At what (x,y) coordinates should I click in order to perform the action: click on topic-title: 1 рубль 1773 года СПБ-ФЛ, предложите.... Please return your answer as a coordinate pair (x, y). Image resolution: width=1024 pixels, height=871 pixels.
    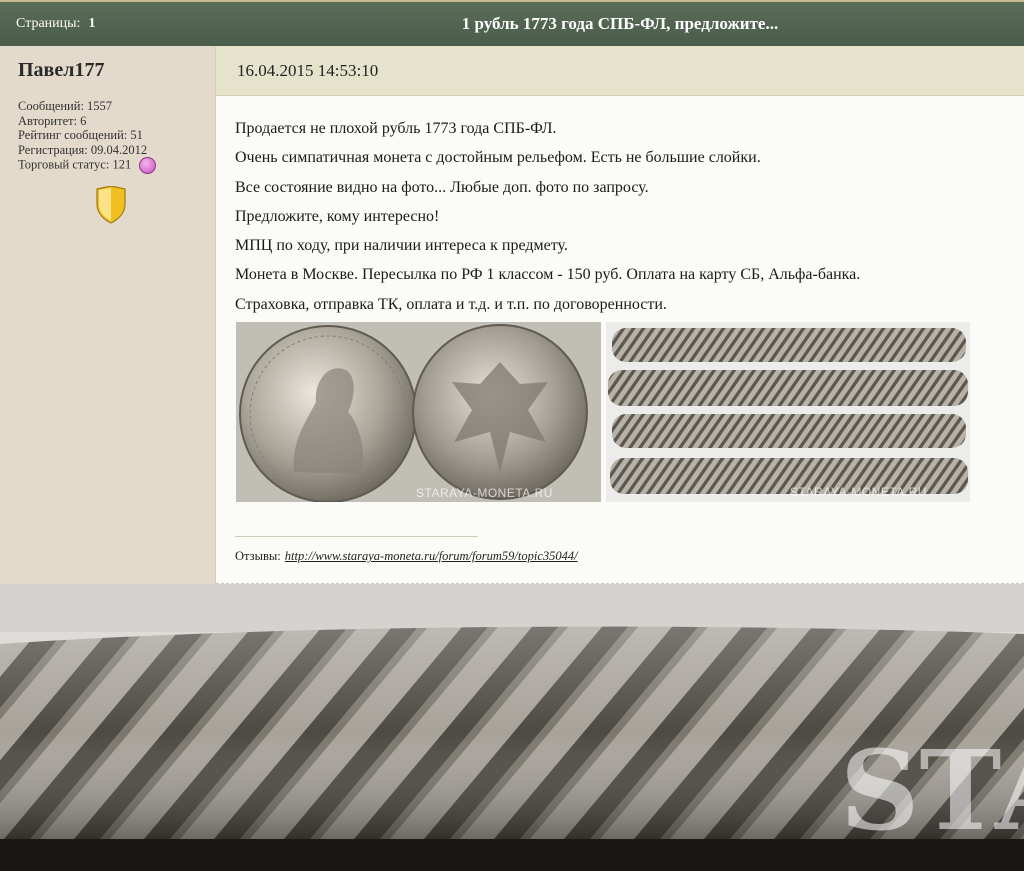
    Looking at the image, I should click on (620, 23).